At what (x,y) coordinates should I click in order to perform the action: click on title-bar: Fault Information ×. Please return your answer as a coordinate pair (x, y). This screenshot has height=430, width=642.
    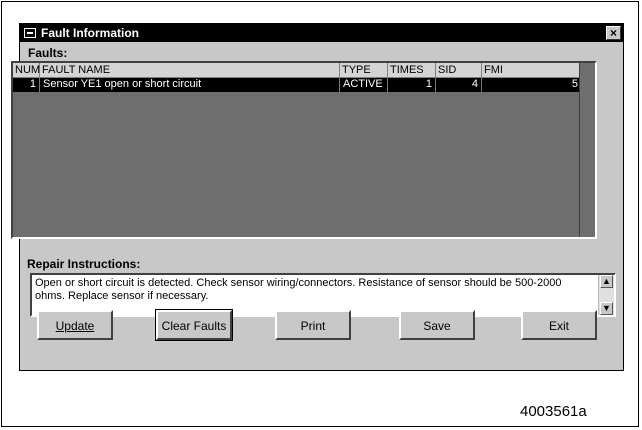
    Looking at the image, I should click on (321, 33).